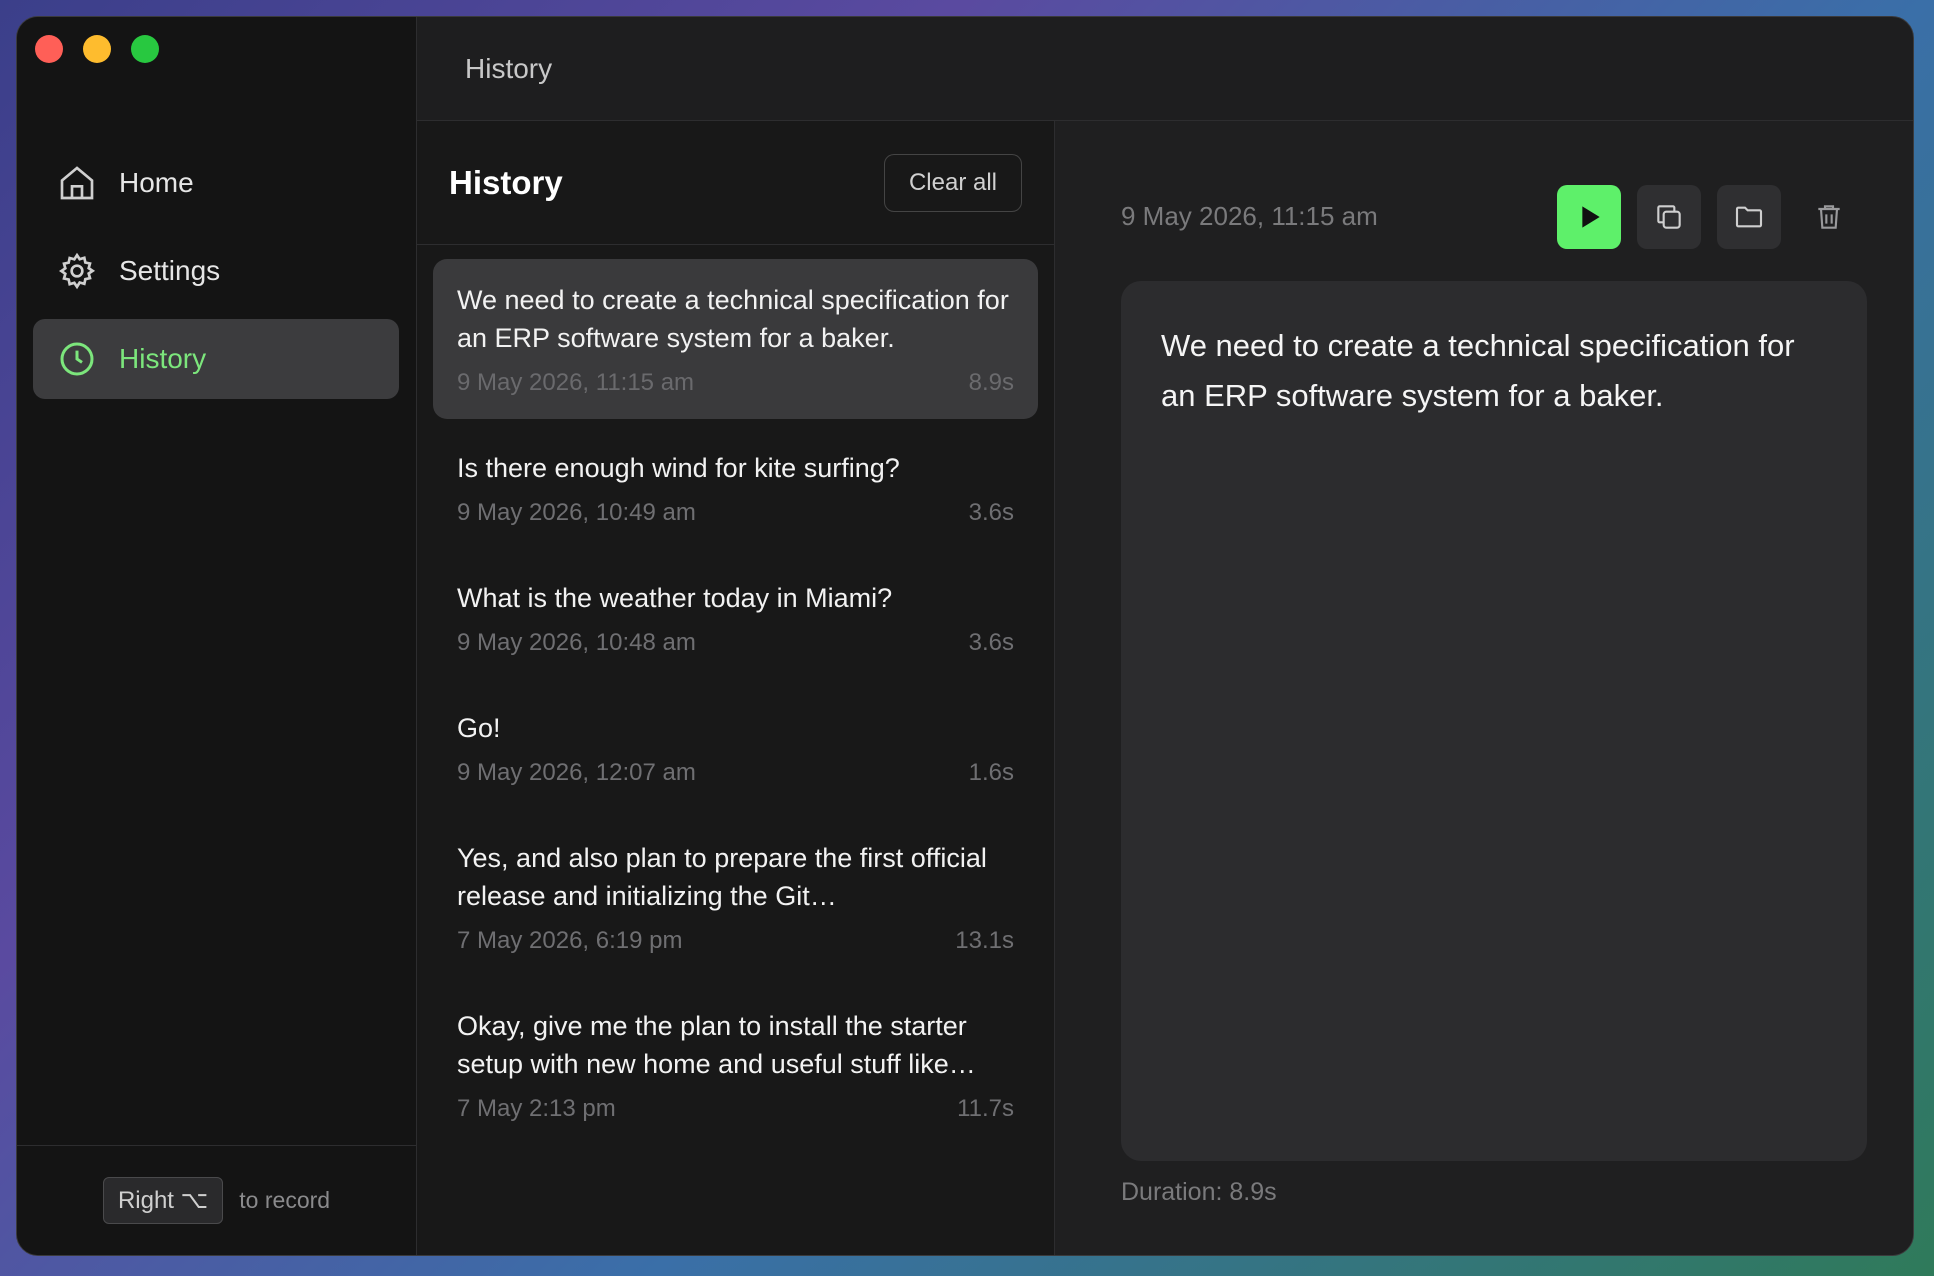 This screenshot has width=1934, height=1276. Describe the element at coordinates (170, 270) in the screenshot. I see `sidebar-item-label: Settings` at that location.